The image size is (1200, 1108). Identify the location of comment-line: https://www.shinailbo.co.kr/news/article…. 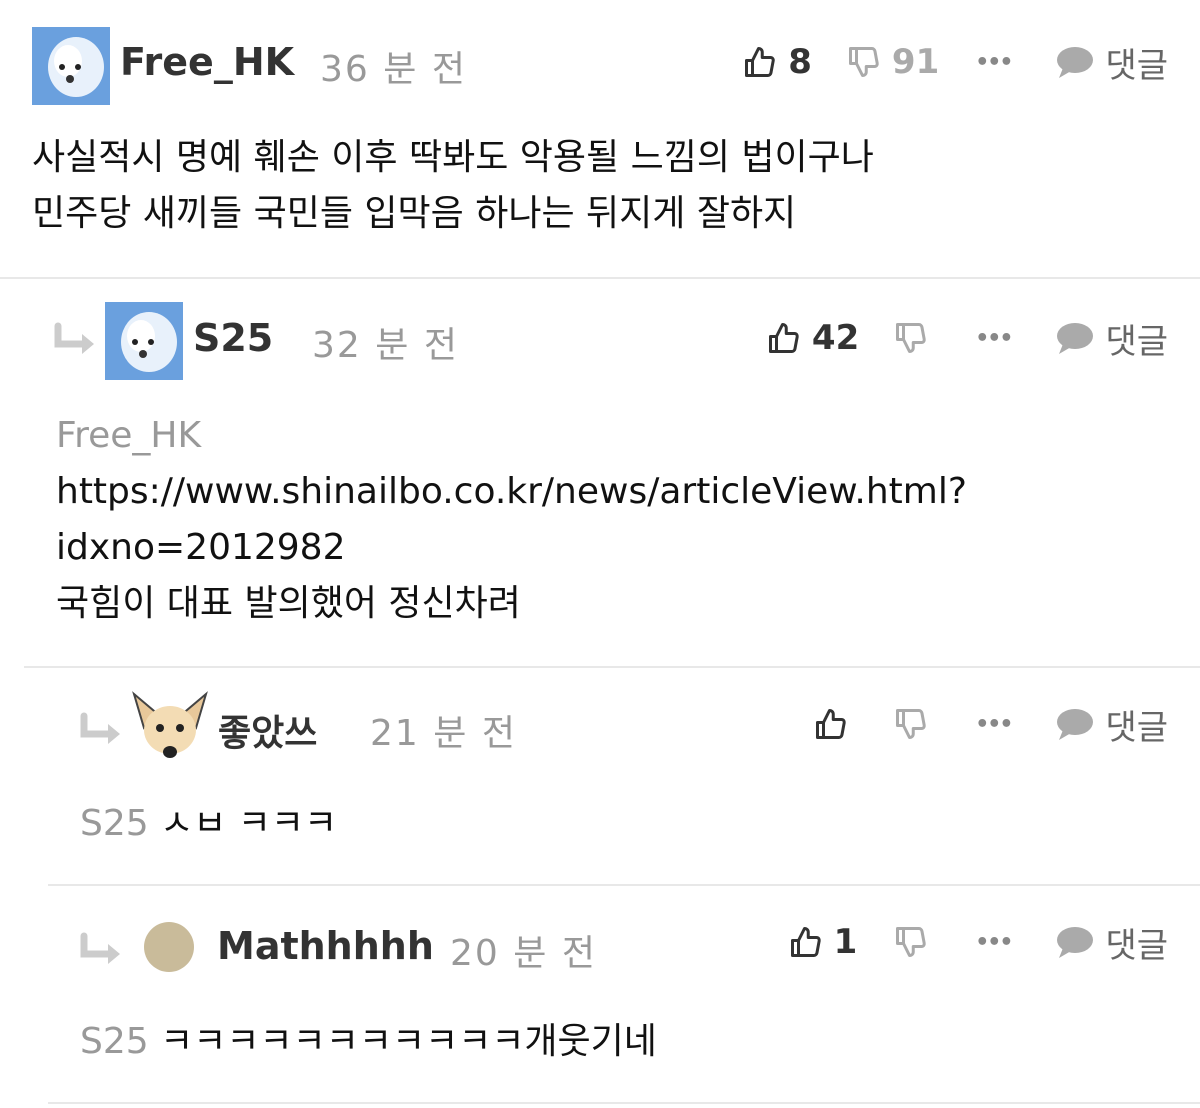
(511, 491).